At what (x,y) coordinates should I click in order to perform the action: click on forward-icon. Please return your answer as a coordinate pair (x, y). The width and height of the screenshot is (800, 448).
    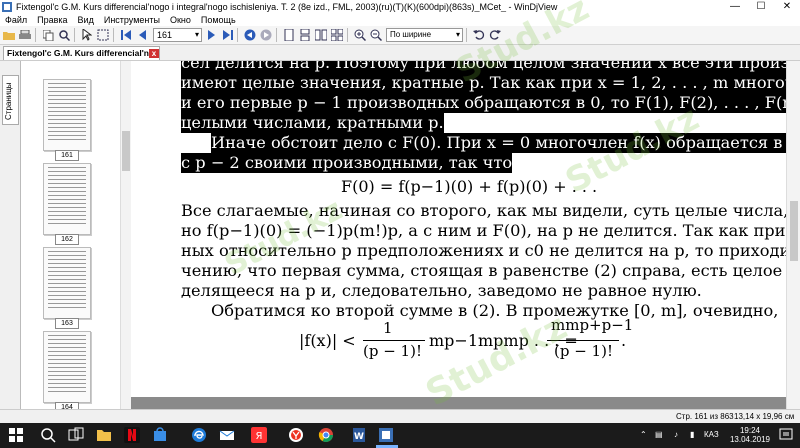
    Looking at the image, I should click on (266, 35).